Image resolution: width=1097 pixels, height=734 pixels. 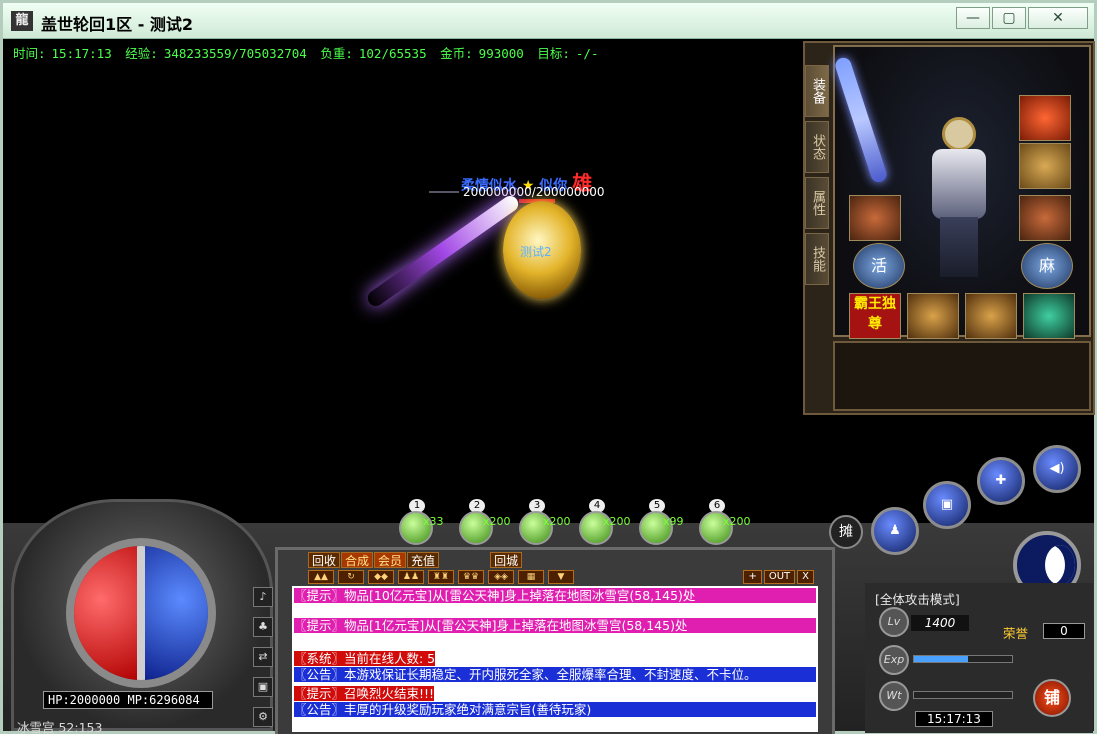 I want to click on tab-status: 状态, so click(x=817, y=147).